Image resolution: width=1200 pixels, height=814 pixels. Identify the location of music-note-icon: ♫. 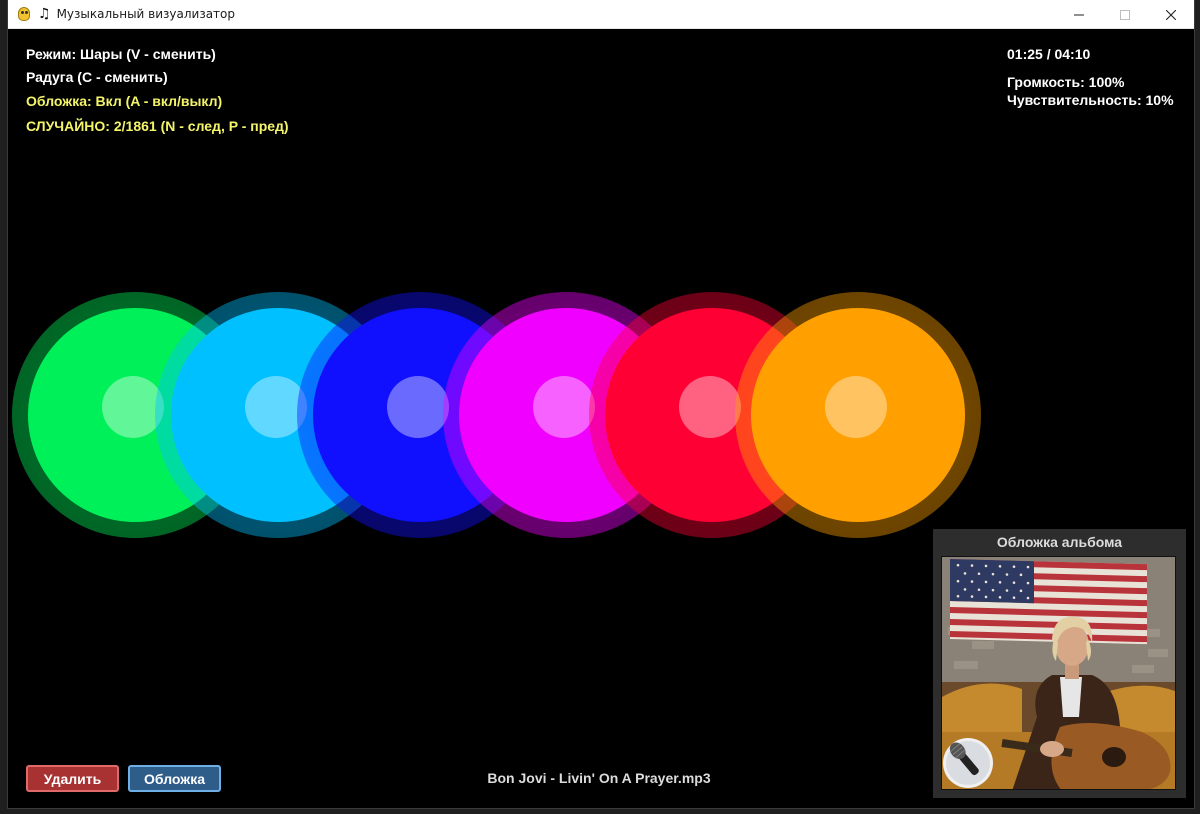
(44, 14).